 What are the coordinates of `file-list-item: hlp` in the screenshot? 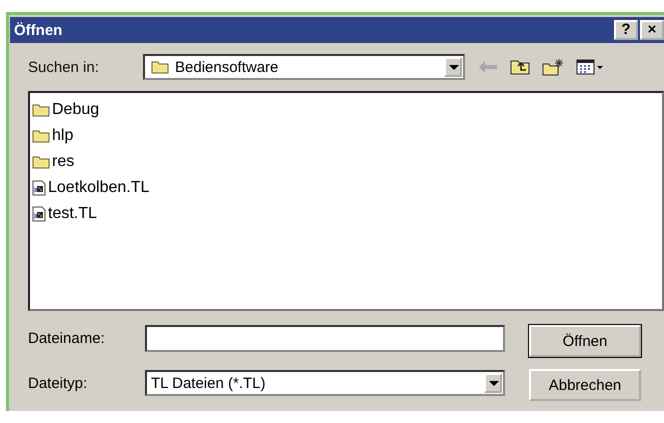 It's located at (53, 136).